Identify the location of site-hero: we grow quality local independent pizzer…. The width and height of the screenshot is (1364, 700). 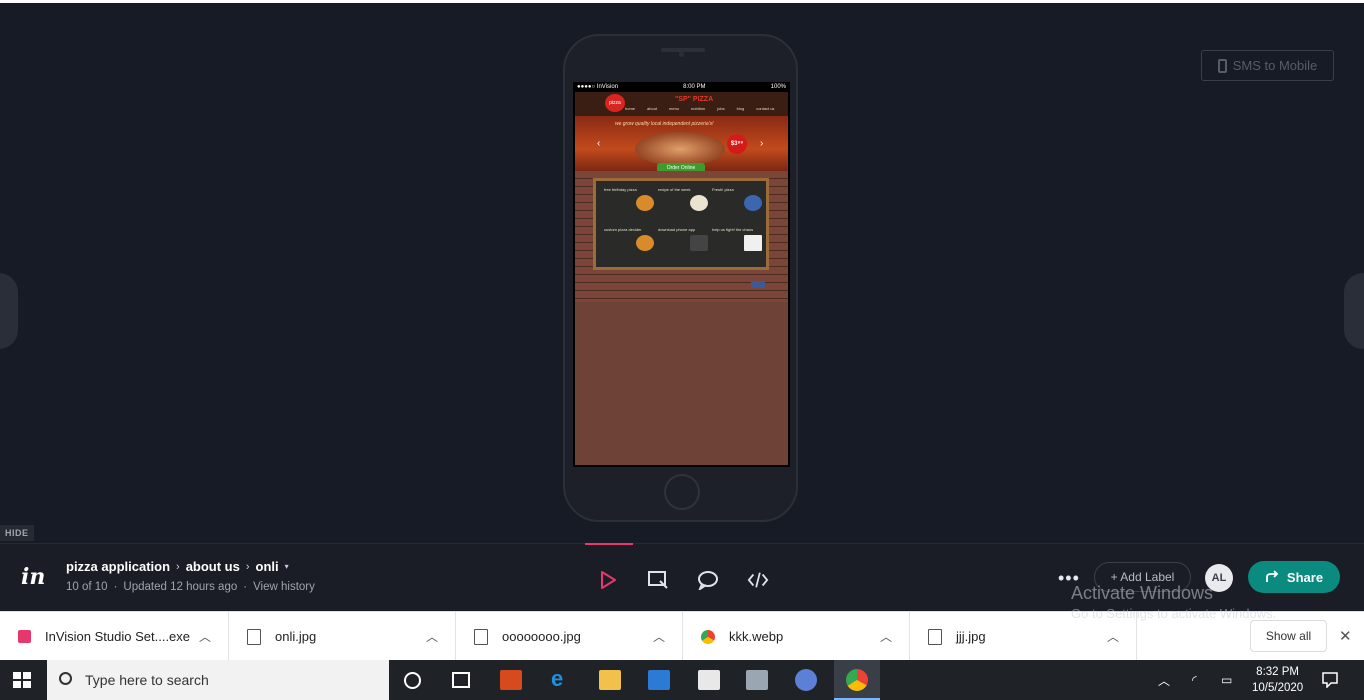
(681, 144).